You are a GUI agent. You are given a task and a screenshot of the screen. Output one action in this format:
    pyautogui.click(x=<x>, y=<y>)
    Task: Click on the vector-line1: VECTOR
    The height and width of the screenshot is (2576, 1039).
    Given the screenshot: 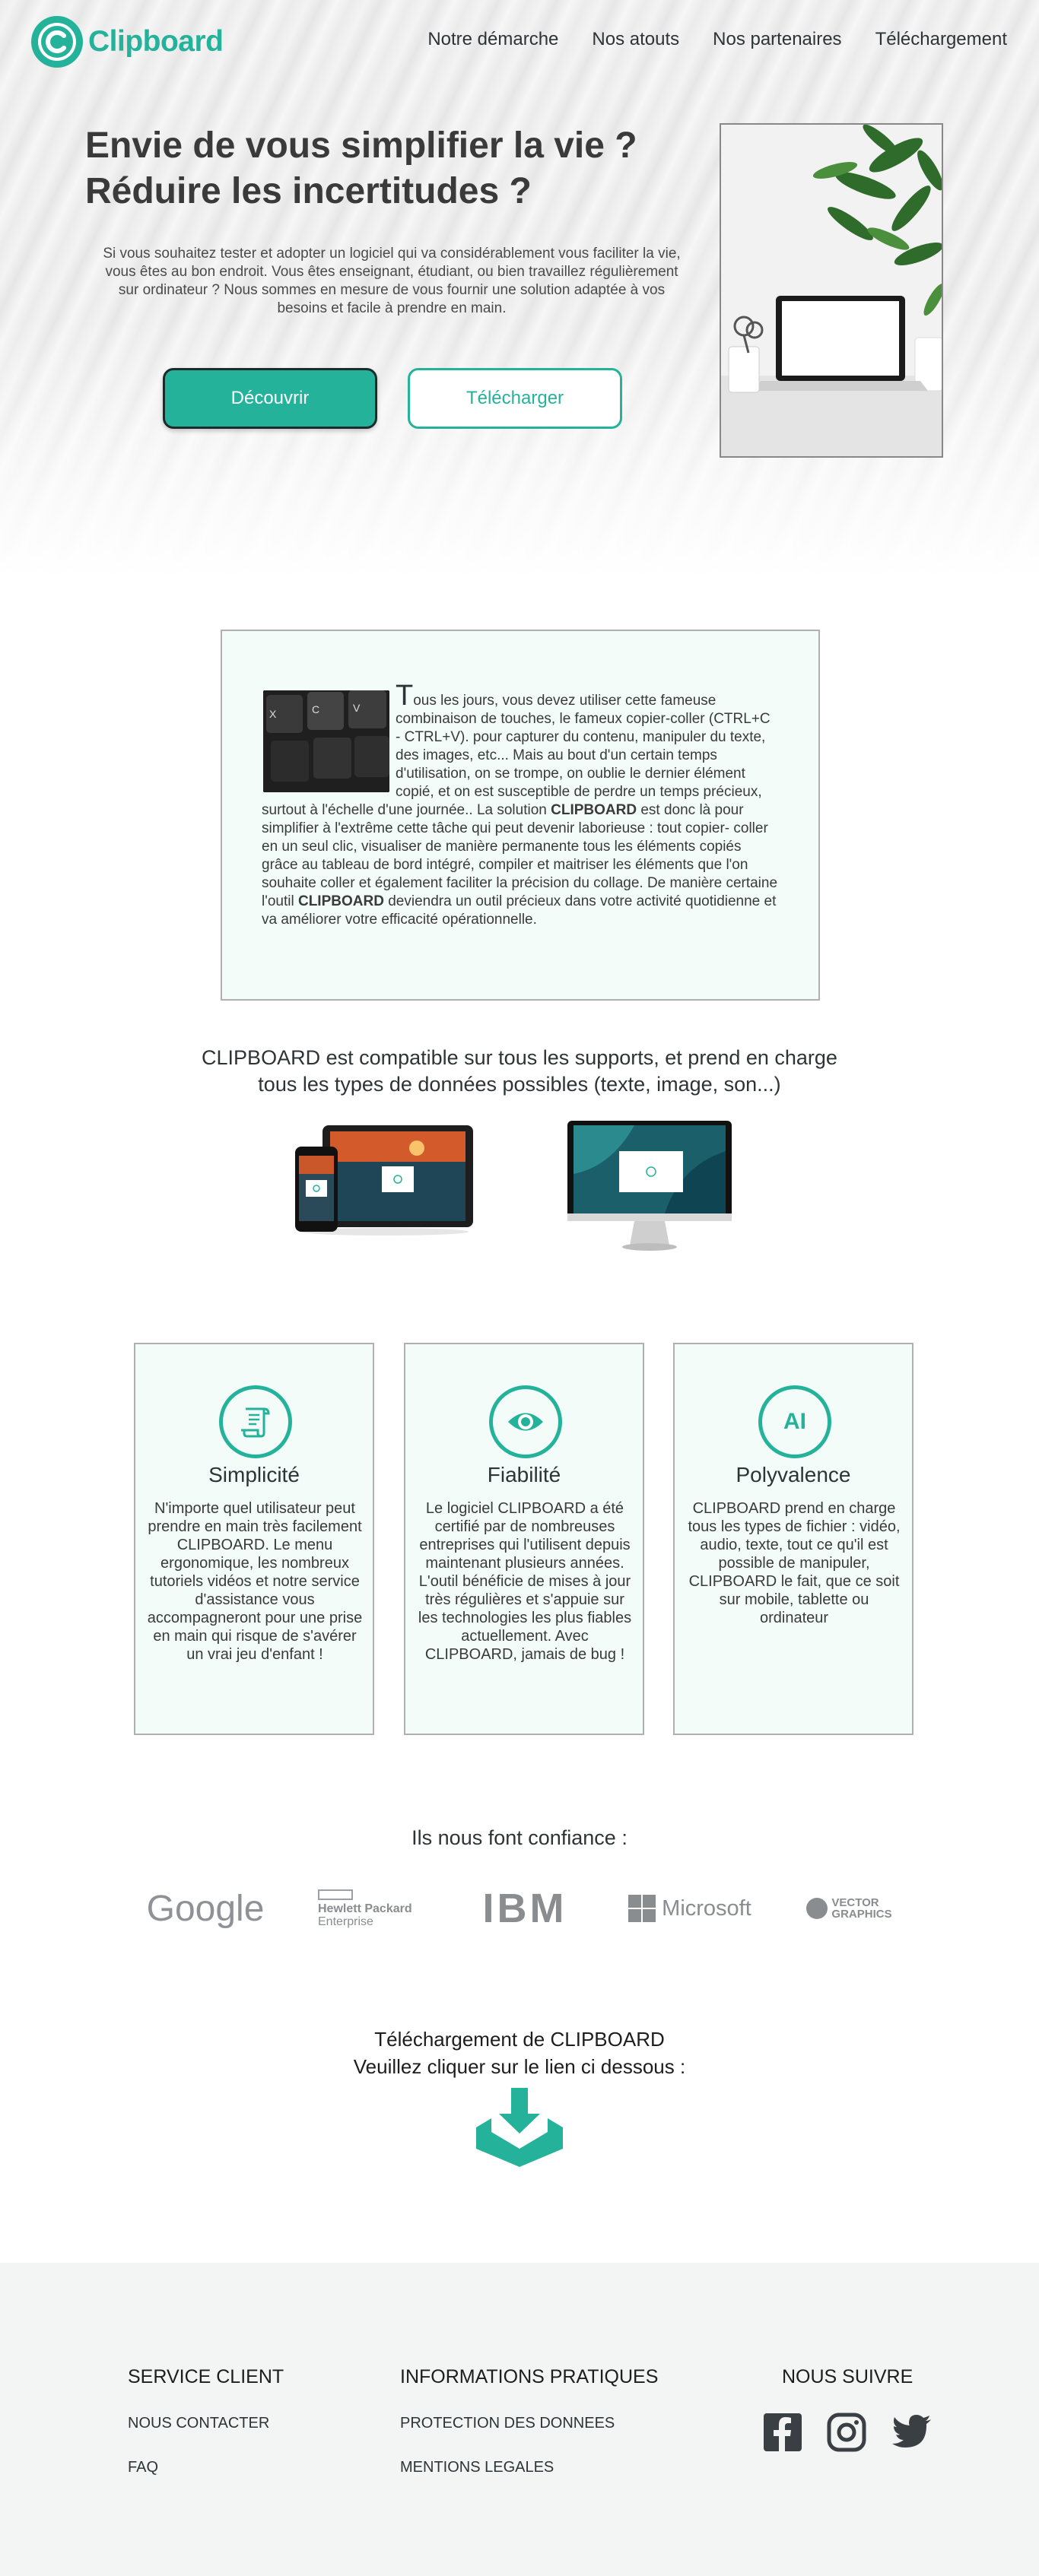 What is the action you would take?
    pyautogui.click(x=855, y=1903)
    